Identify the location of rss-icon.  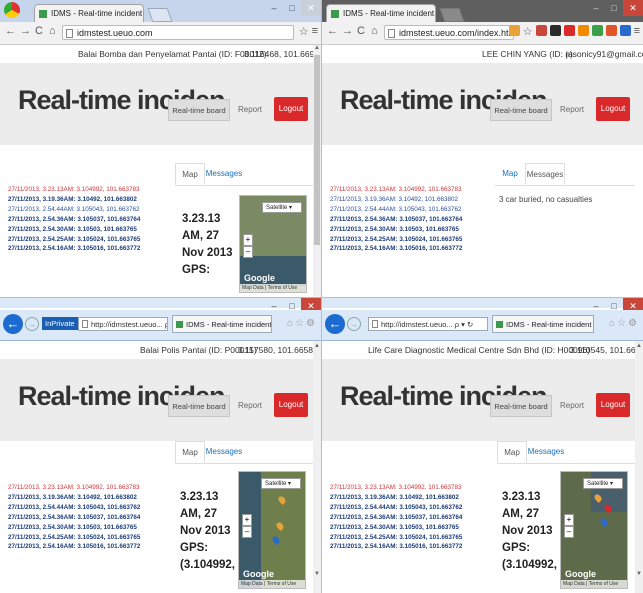
(583, 30).